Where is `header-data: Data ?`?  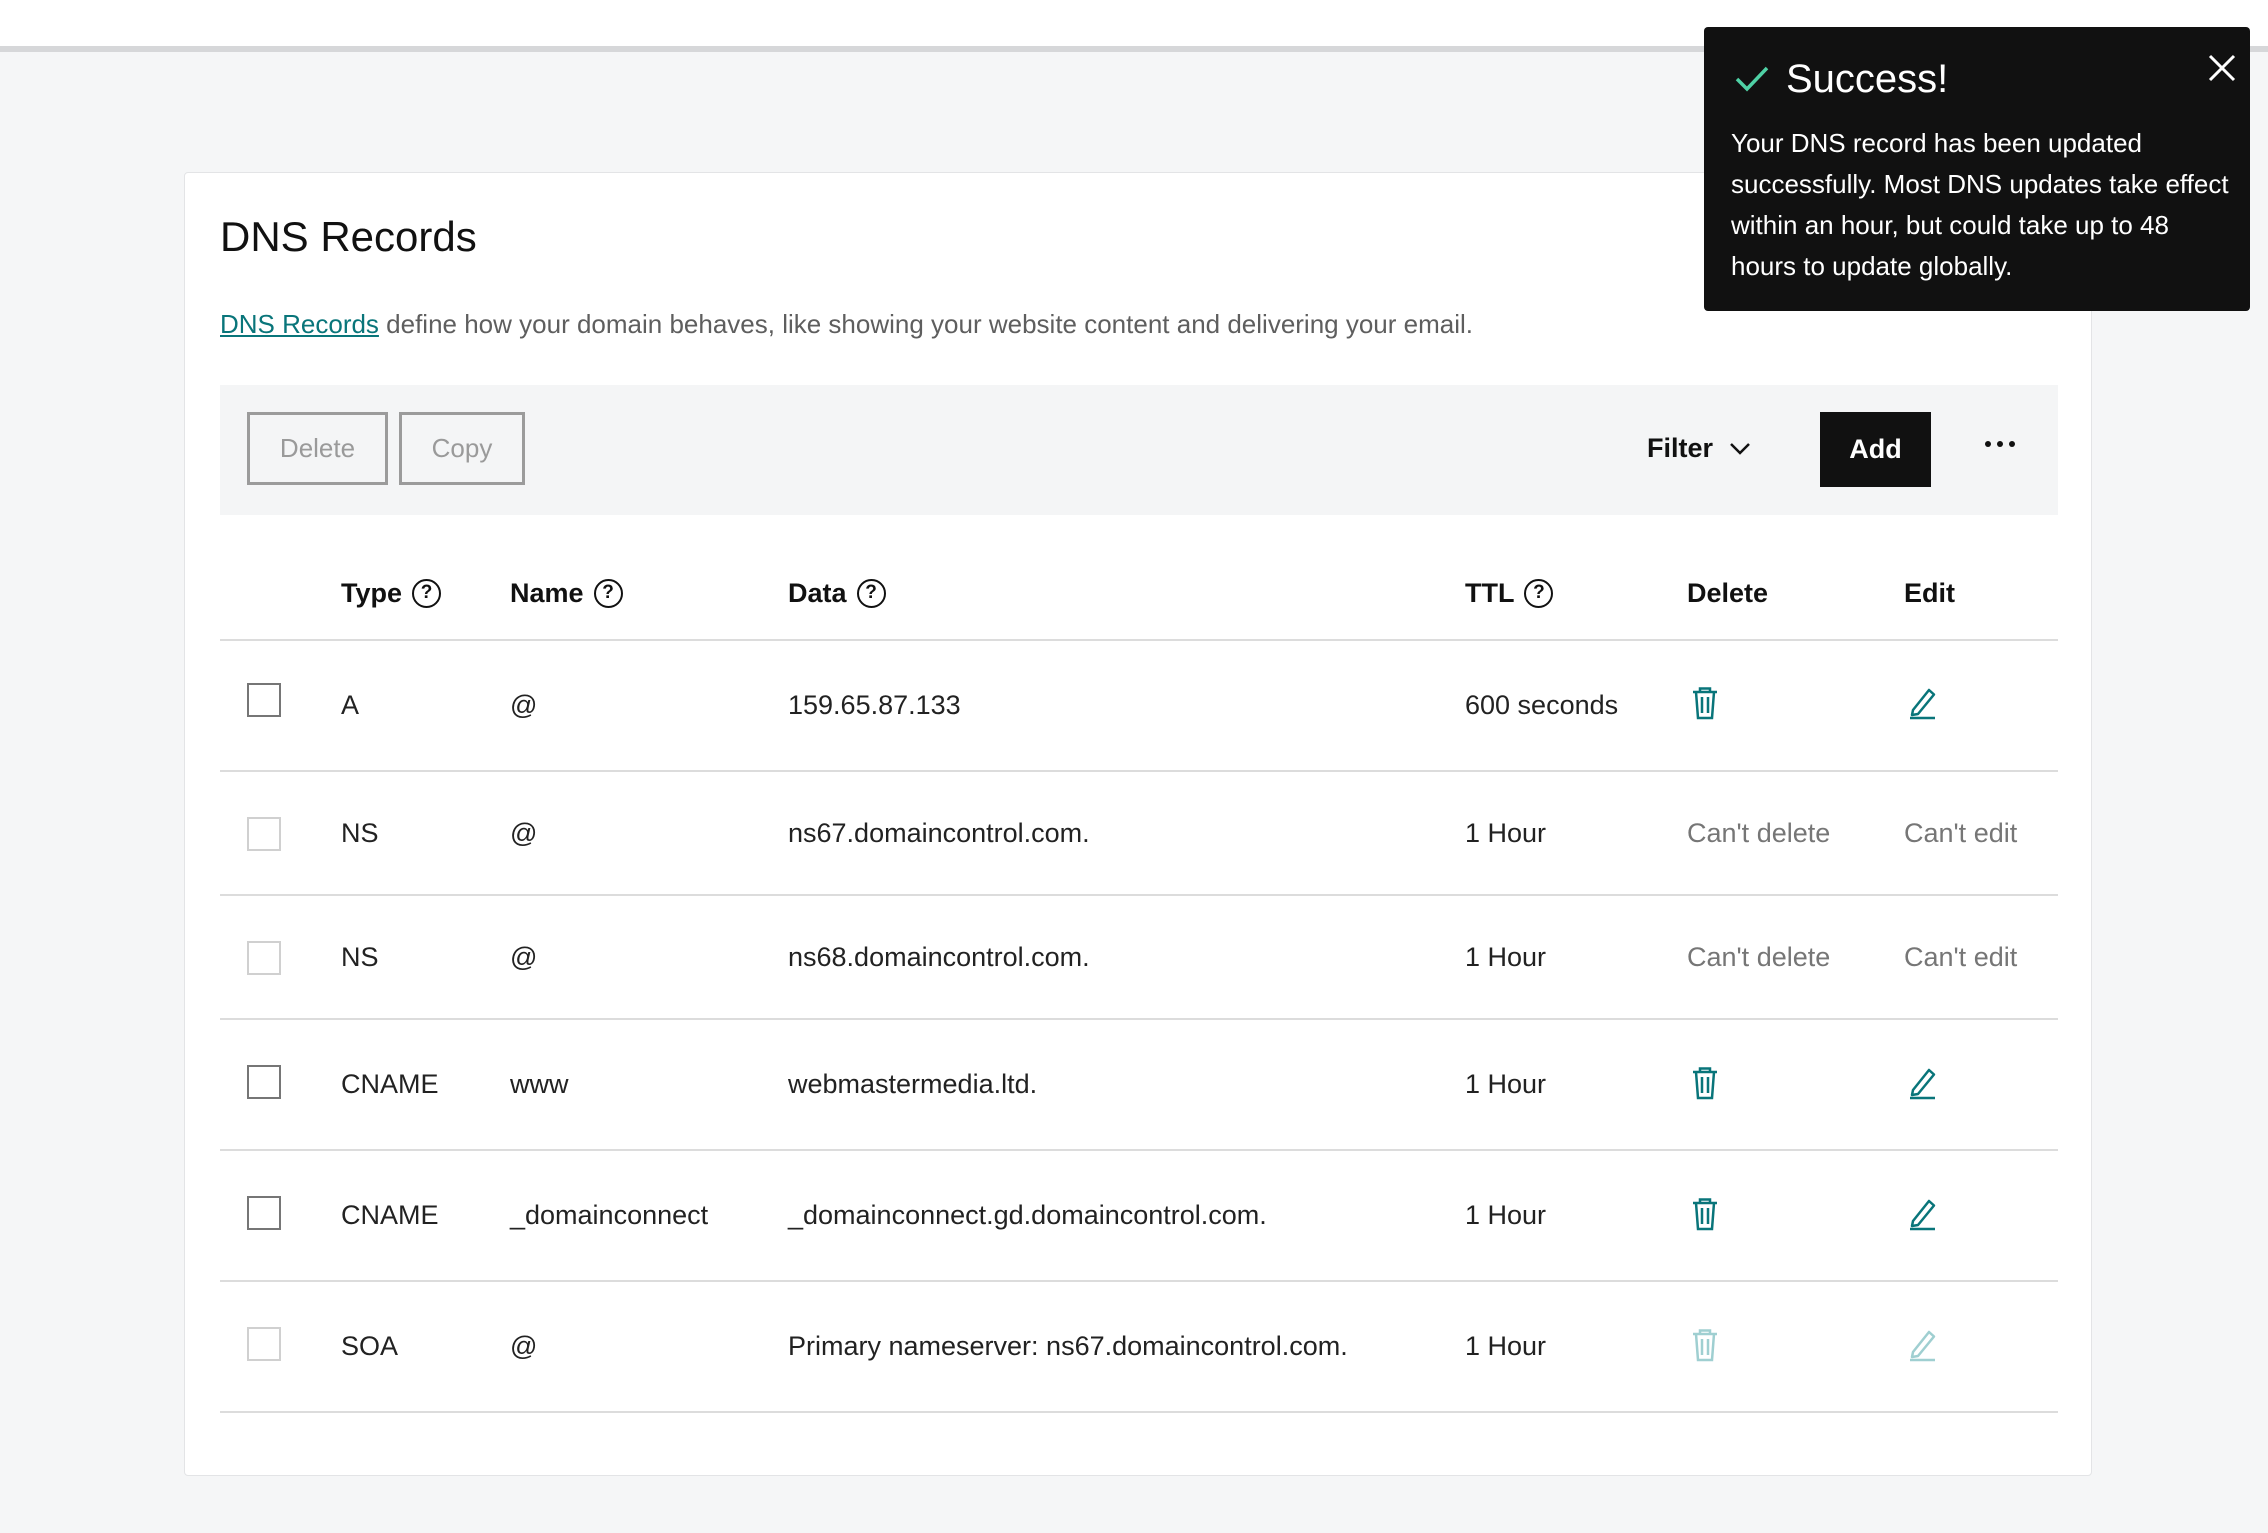
header-data: Data ? is located at coordinates (837, 593).